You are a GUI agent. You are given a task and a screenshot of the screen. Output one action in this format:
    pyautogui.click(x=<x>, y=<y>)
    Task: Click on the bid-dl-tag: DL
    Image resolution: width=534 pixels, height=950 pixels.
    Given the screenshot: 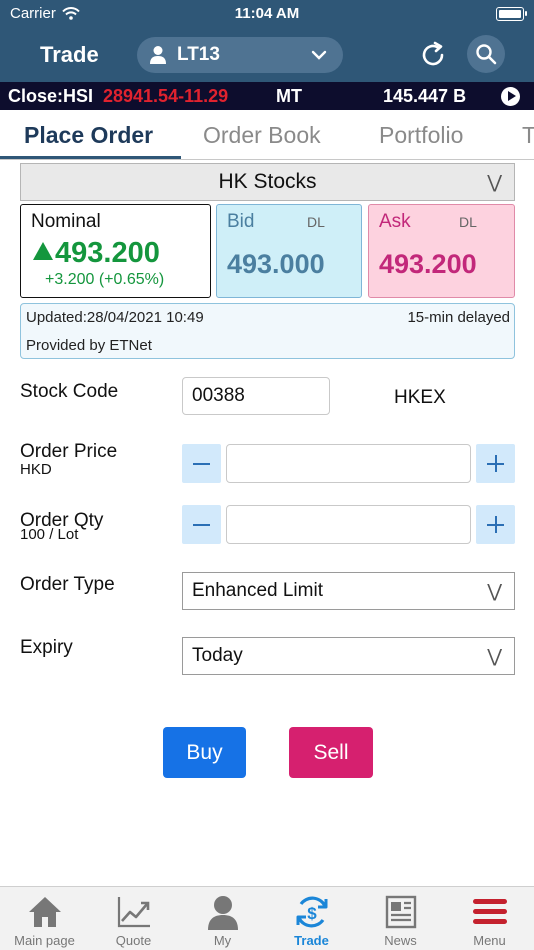 What is the action you would take?
    pyautogui.click(x=316, y=222)
    